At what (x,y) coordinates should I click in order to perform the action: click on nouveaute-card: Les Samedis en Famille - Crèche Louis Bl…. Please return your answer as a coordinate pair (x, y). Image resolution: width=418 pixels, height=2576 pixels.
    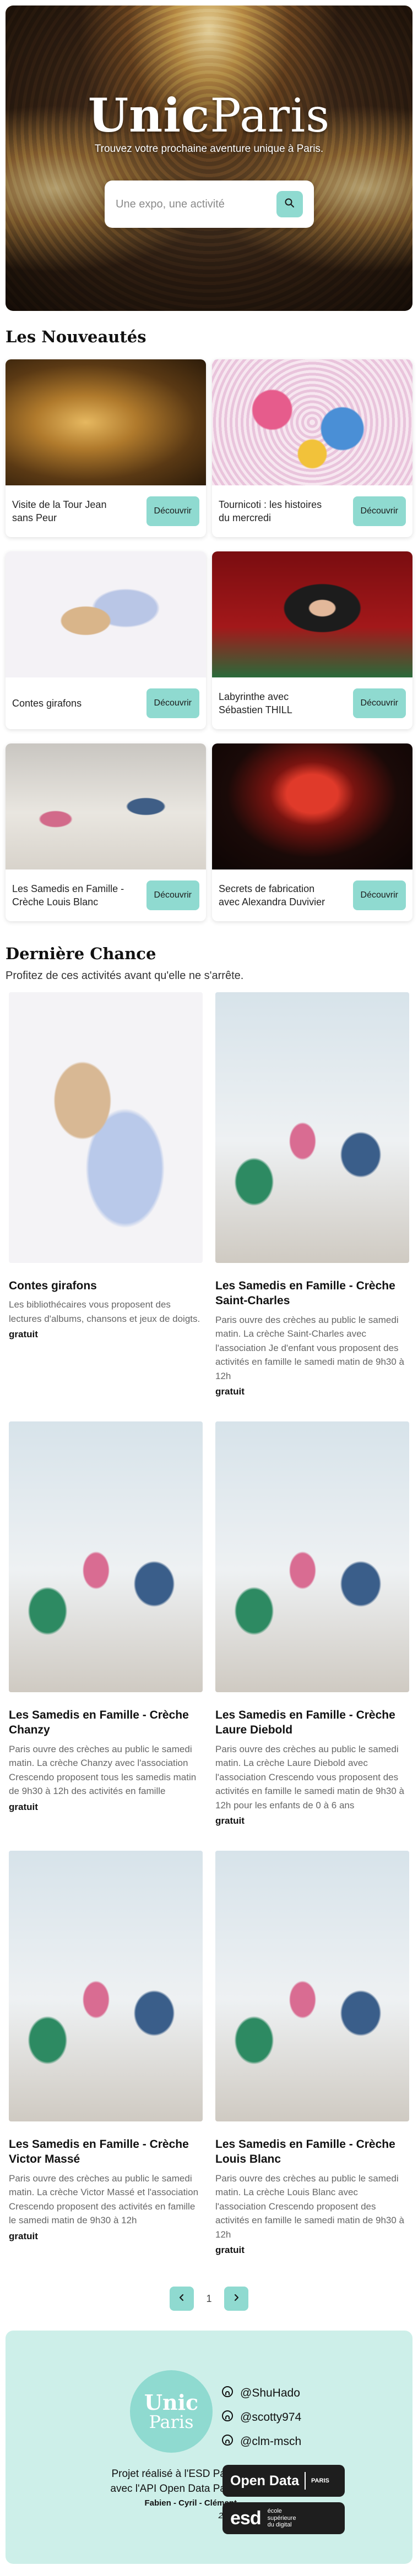
    Looking at the image, I should click on (106, 832).